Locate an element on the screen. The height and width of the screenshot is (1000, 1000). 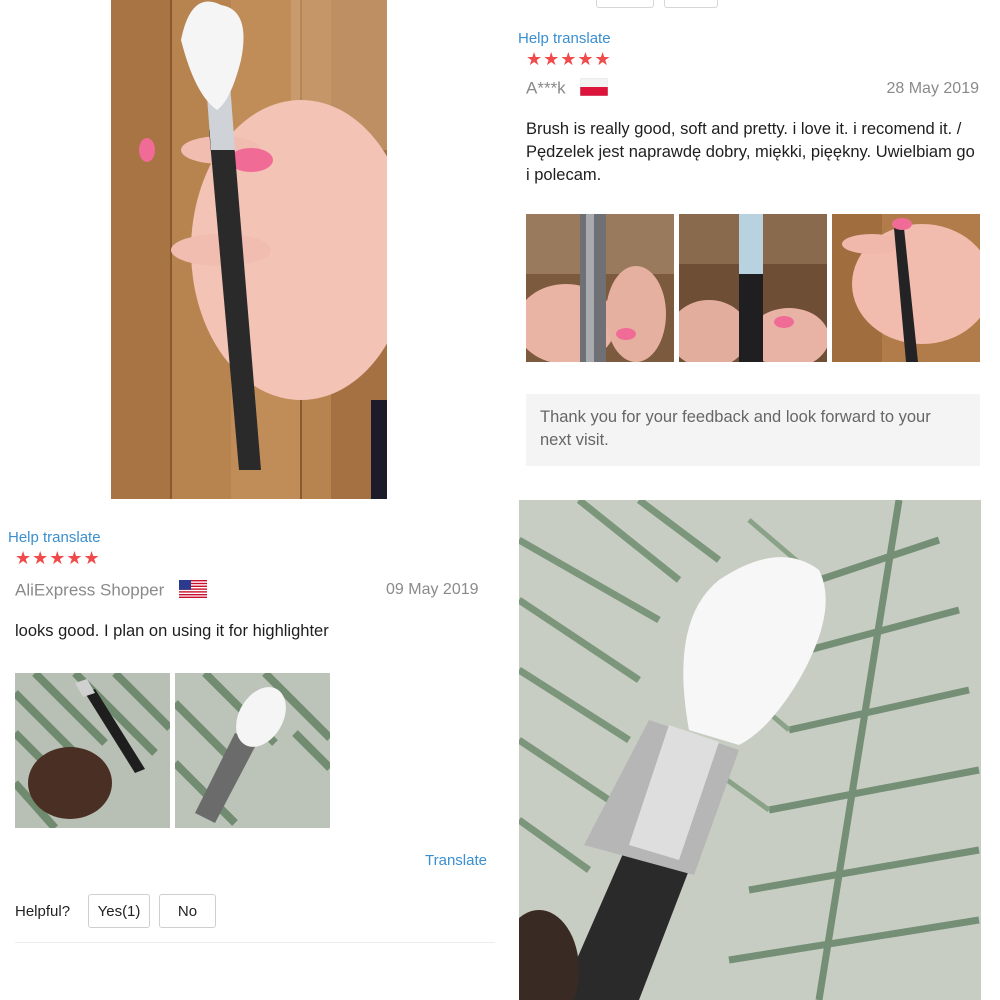
usa-flag-icon is located at coordinates (192, 591).